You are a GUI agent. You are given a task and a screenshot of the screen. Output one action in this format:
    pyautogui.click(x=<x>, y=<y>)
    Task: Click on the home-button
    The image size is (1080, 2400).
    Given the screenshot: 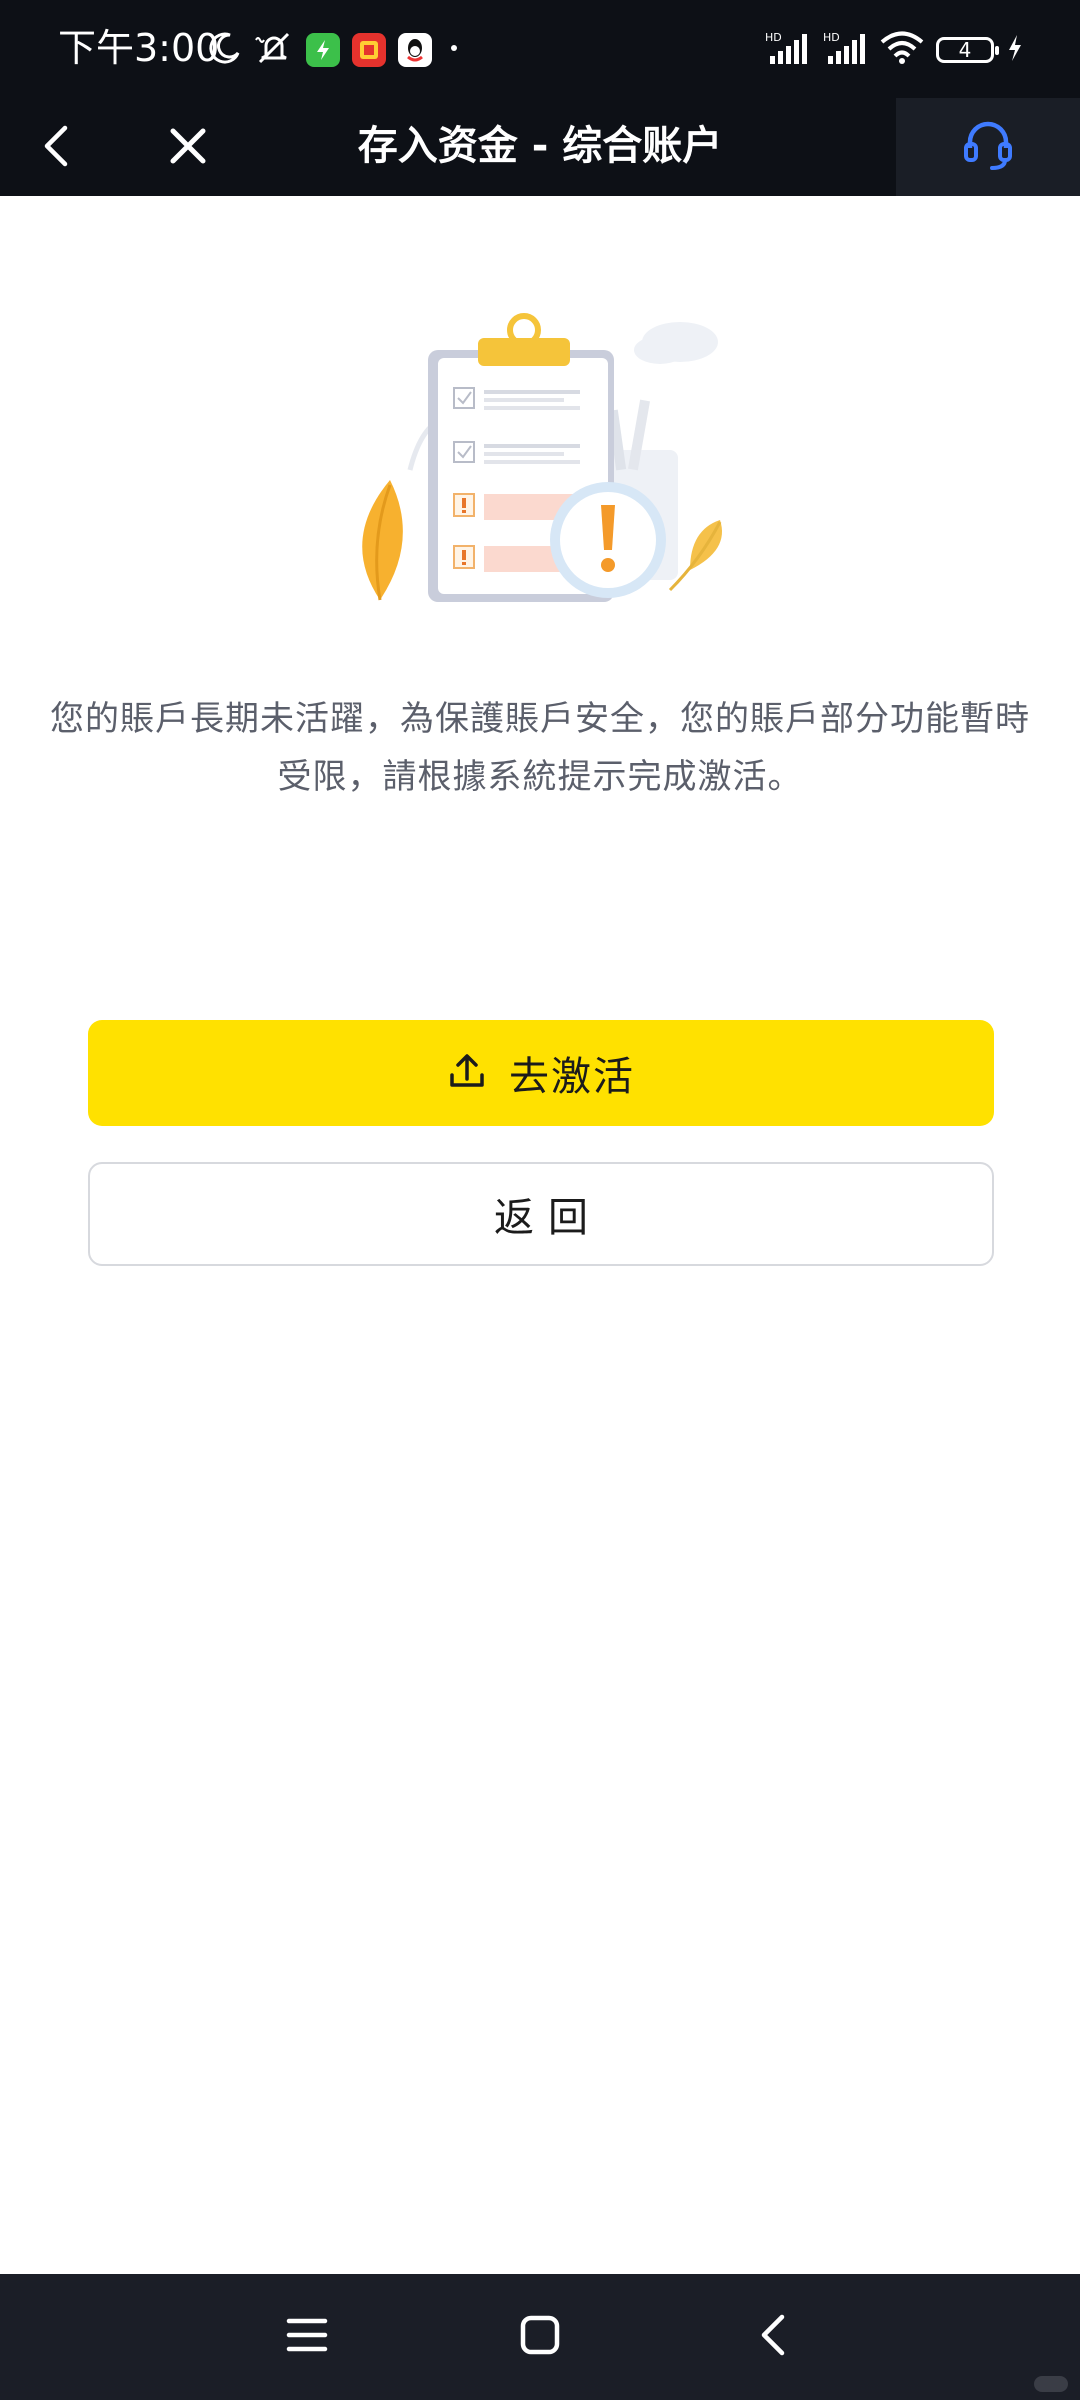 What is the action you would take?
    pyautogui.click(x=540, y=2337)
    